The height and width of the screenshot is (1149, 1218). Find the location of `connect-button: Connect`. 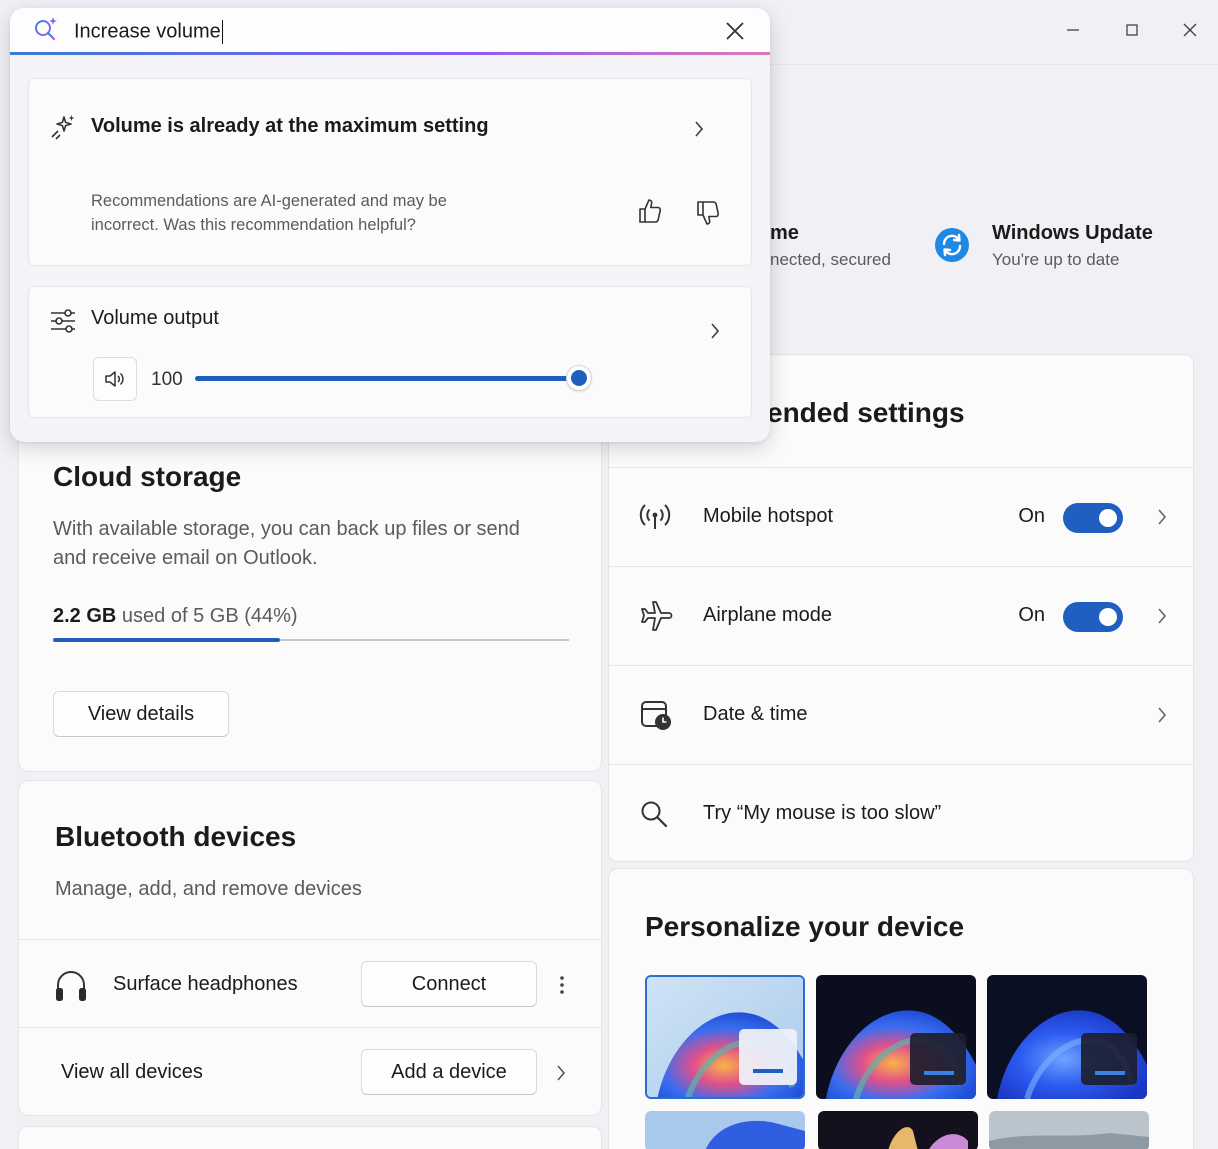

connect-button: Connect is located at coordinates (449, 984).